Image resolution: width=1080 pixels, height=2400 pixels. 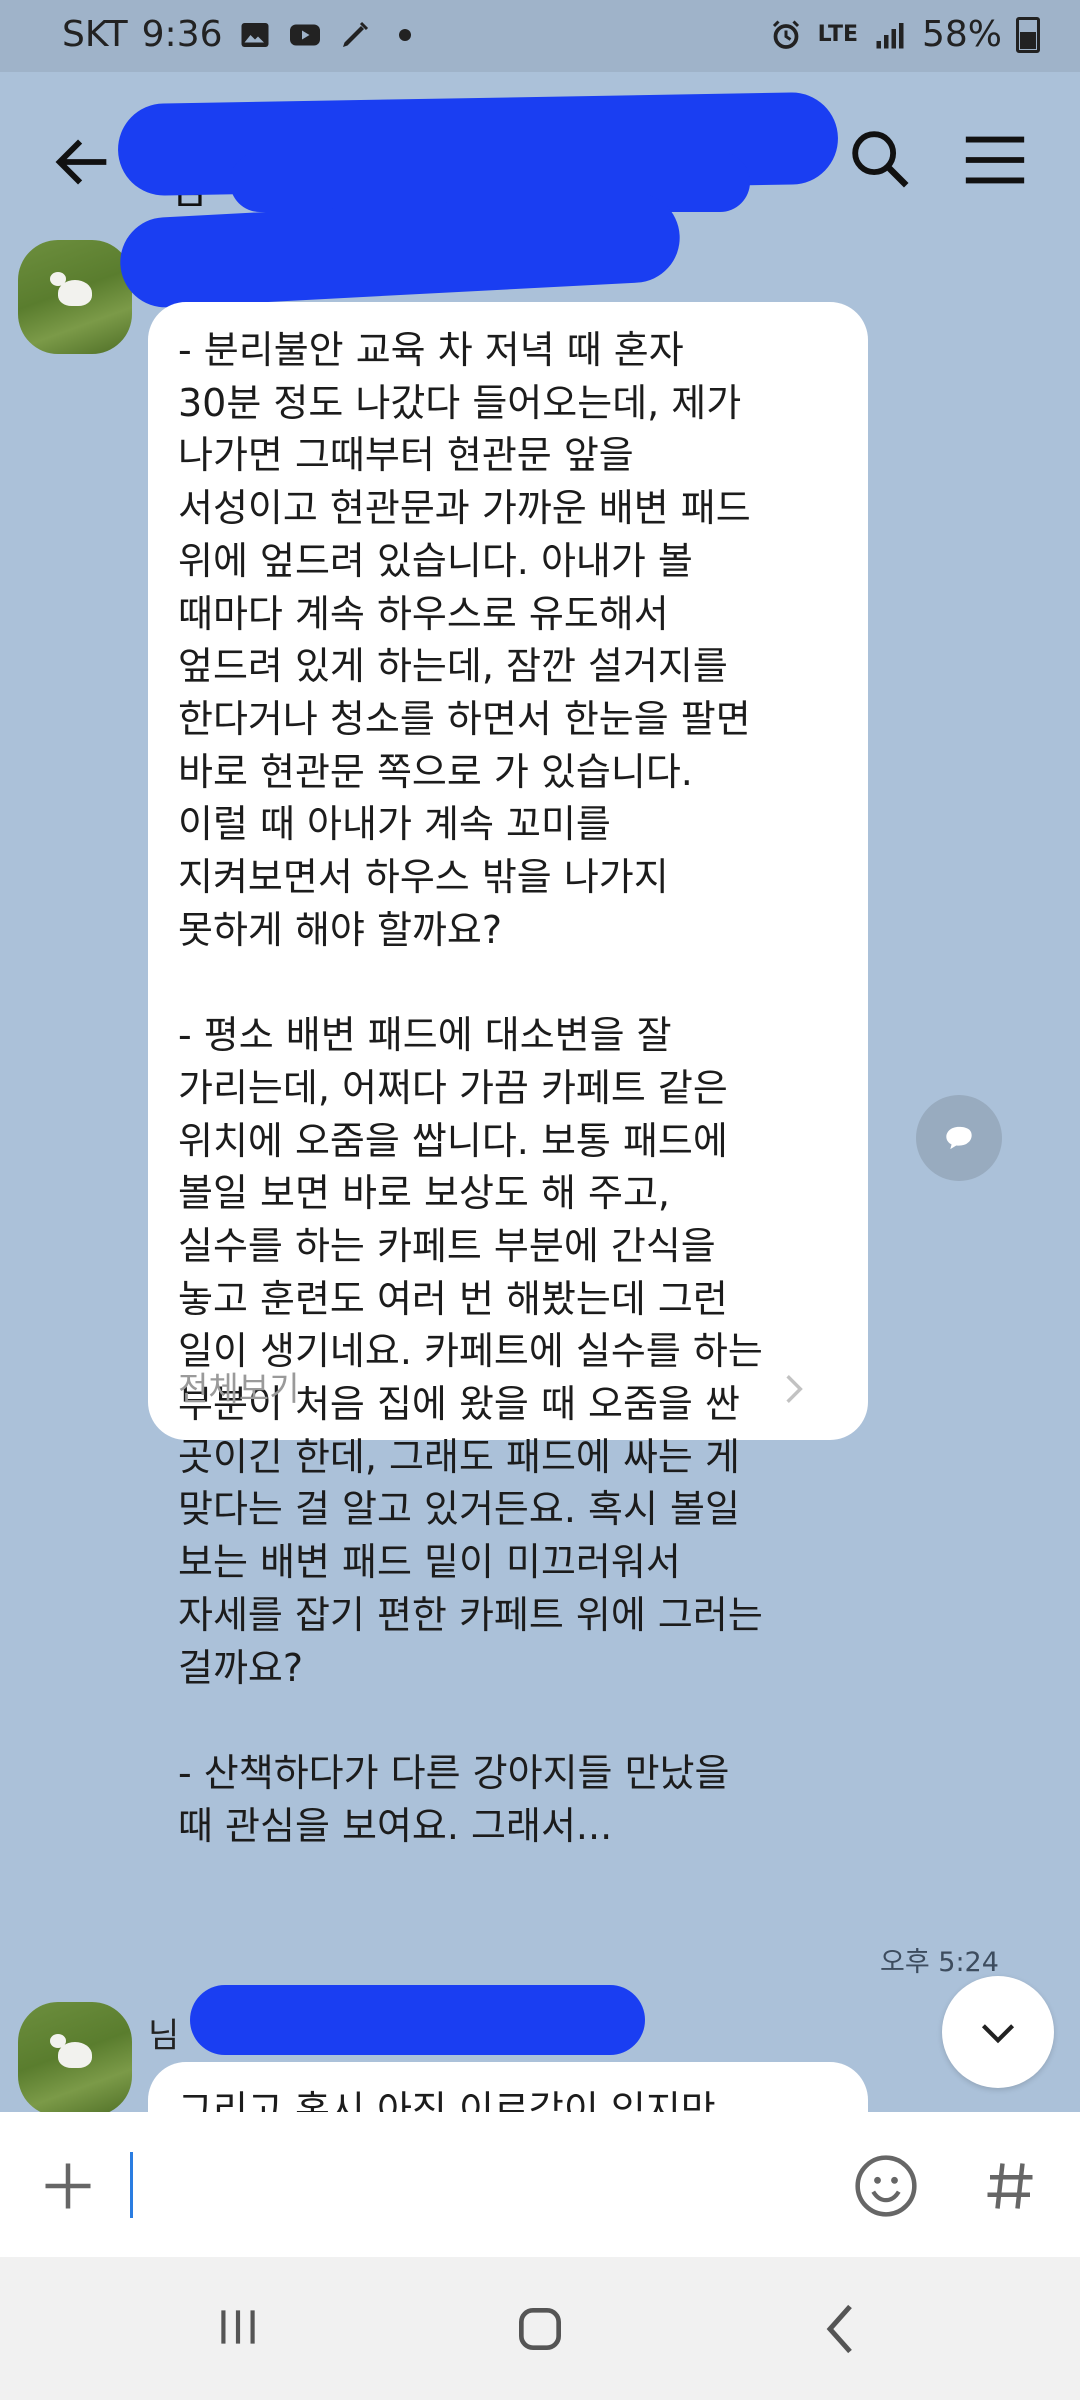 I want to click on message-time: 오후 5:24, so click(x=939, y=1962).